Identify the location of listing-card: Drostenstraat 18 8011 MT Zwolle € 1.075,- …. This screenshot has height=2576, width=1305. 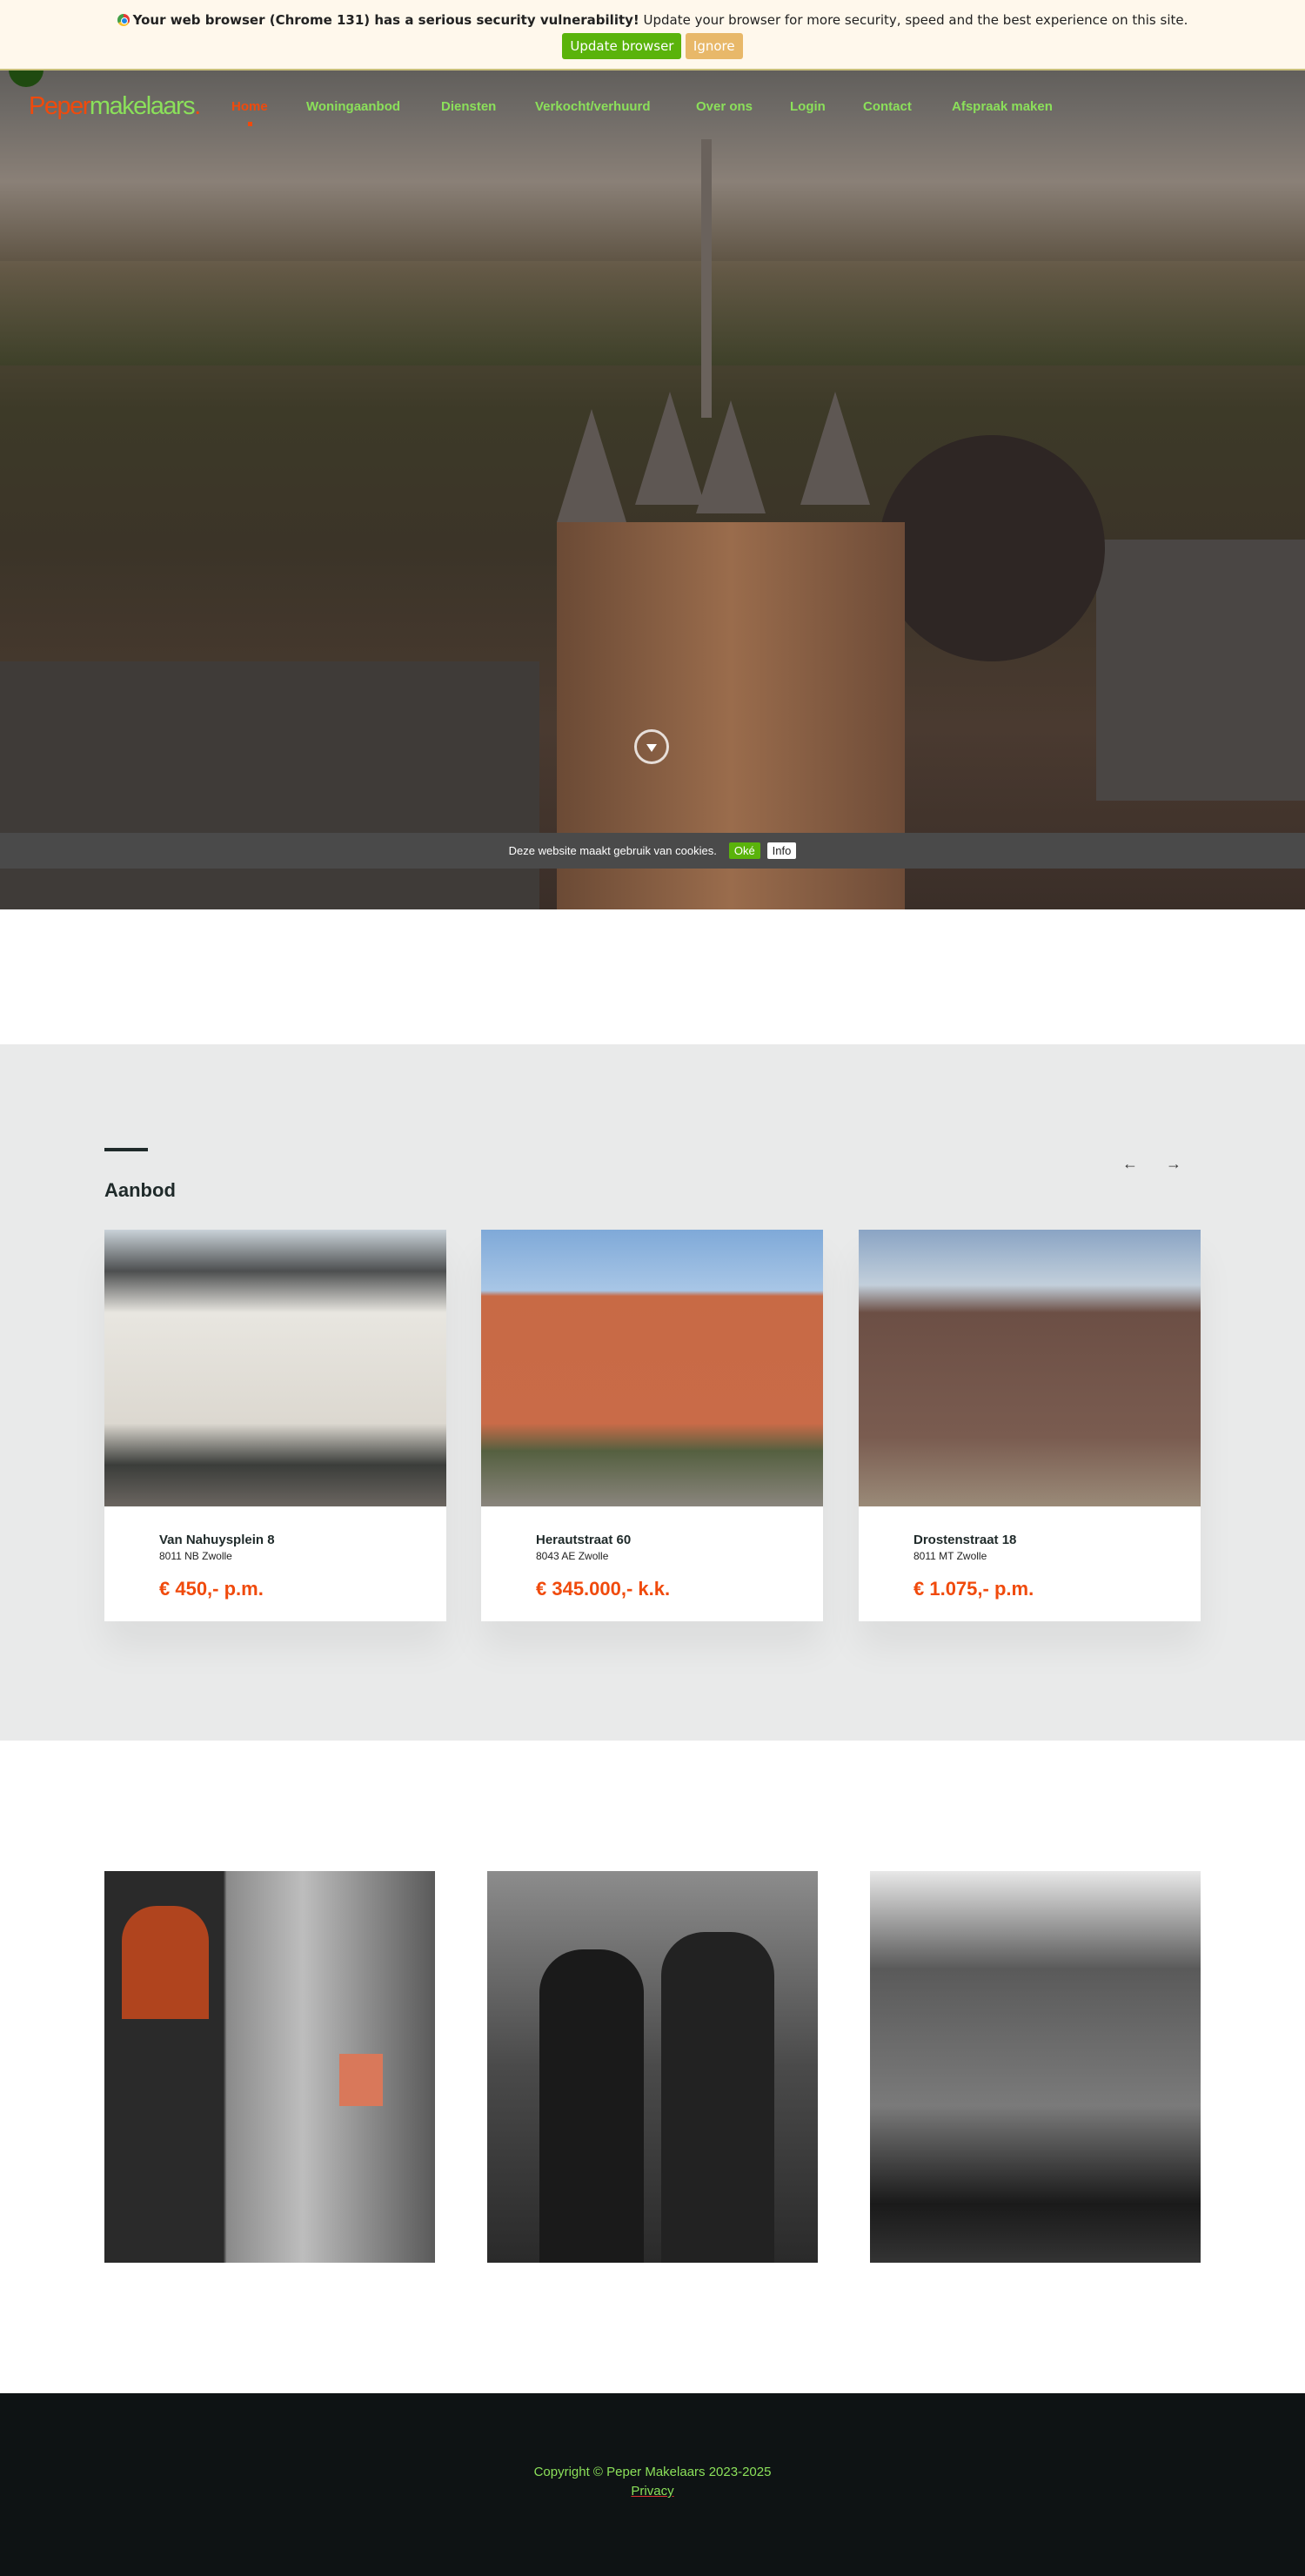
(1030, 1425).